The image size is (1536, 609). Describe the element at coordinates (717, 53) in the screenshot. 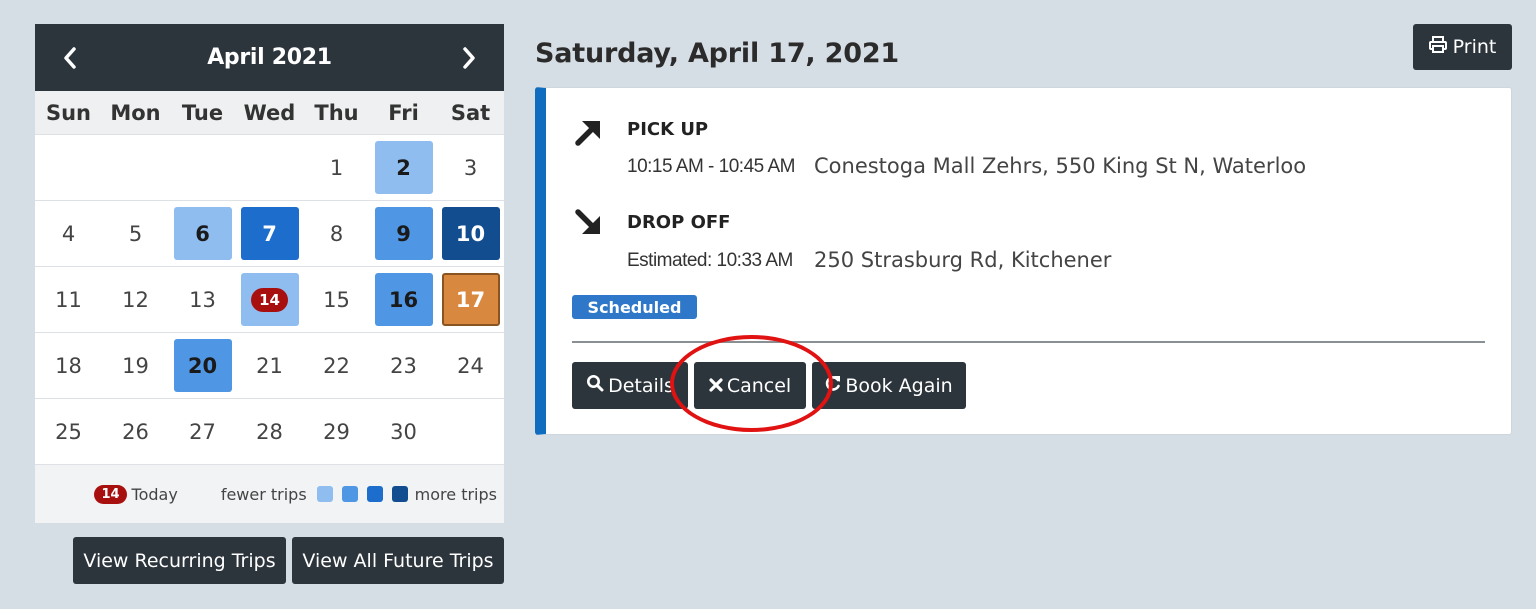

I see `page-title: Saturday, April 17, 2021` at that location.